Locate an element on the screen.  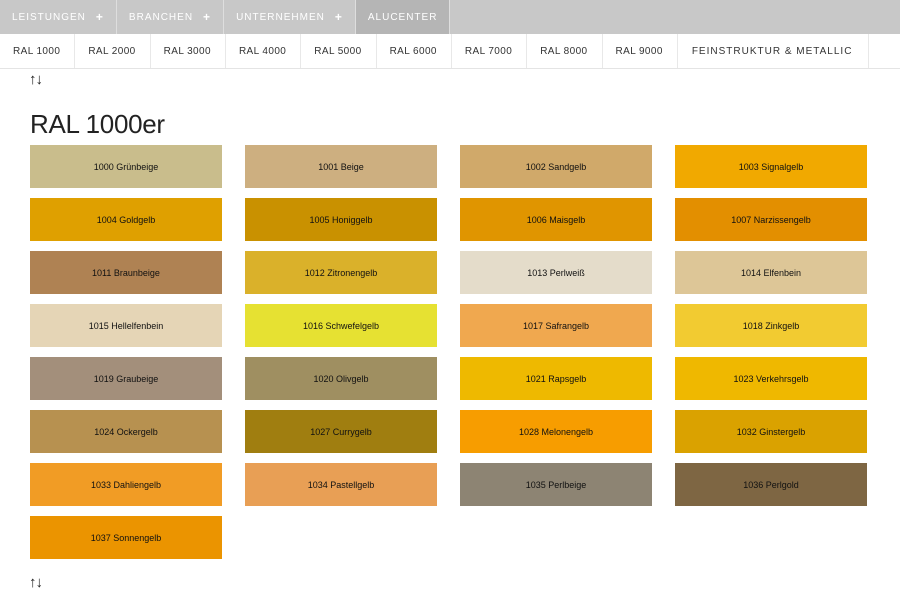
nav-item-leistungen: LEISTUNGEN + is located at coordinates (58, 17).